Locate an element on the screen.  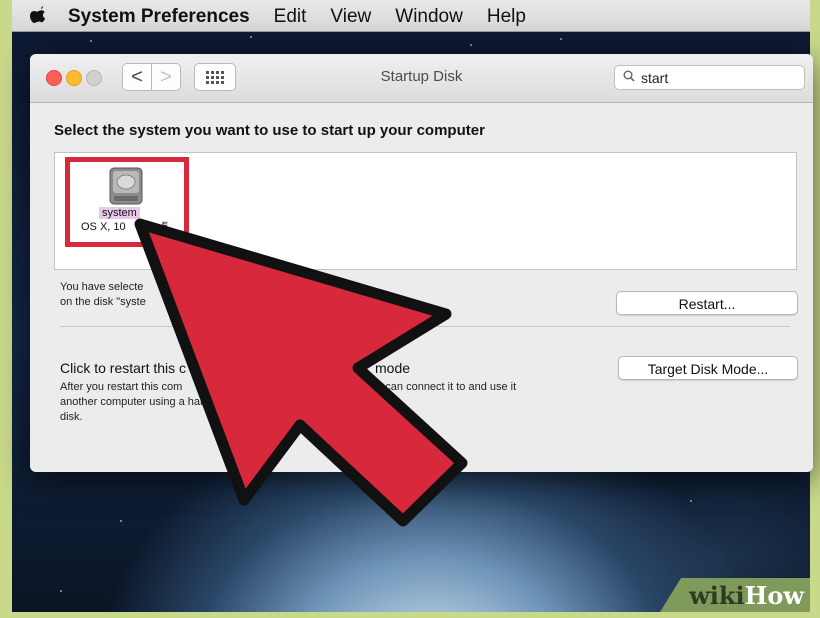
hard-drive-icon is located at coordinates (126, 186).